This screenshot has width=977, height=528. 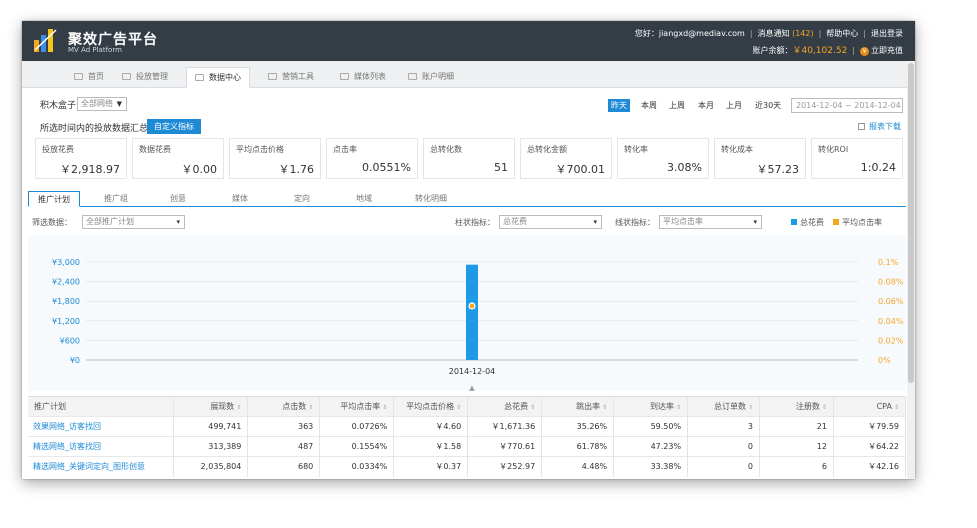 What do you see at coordinates (357, 406) in the screenshot?
I see `col-ctr: 平均点击率 ⇕` at bounding box center [357, 406].